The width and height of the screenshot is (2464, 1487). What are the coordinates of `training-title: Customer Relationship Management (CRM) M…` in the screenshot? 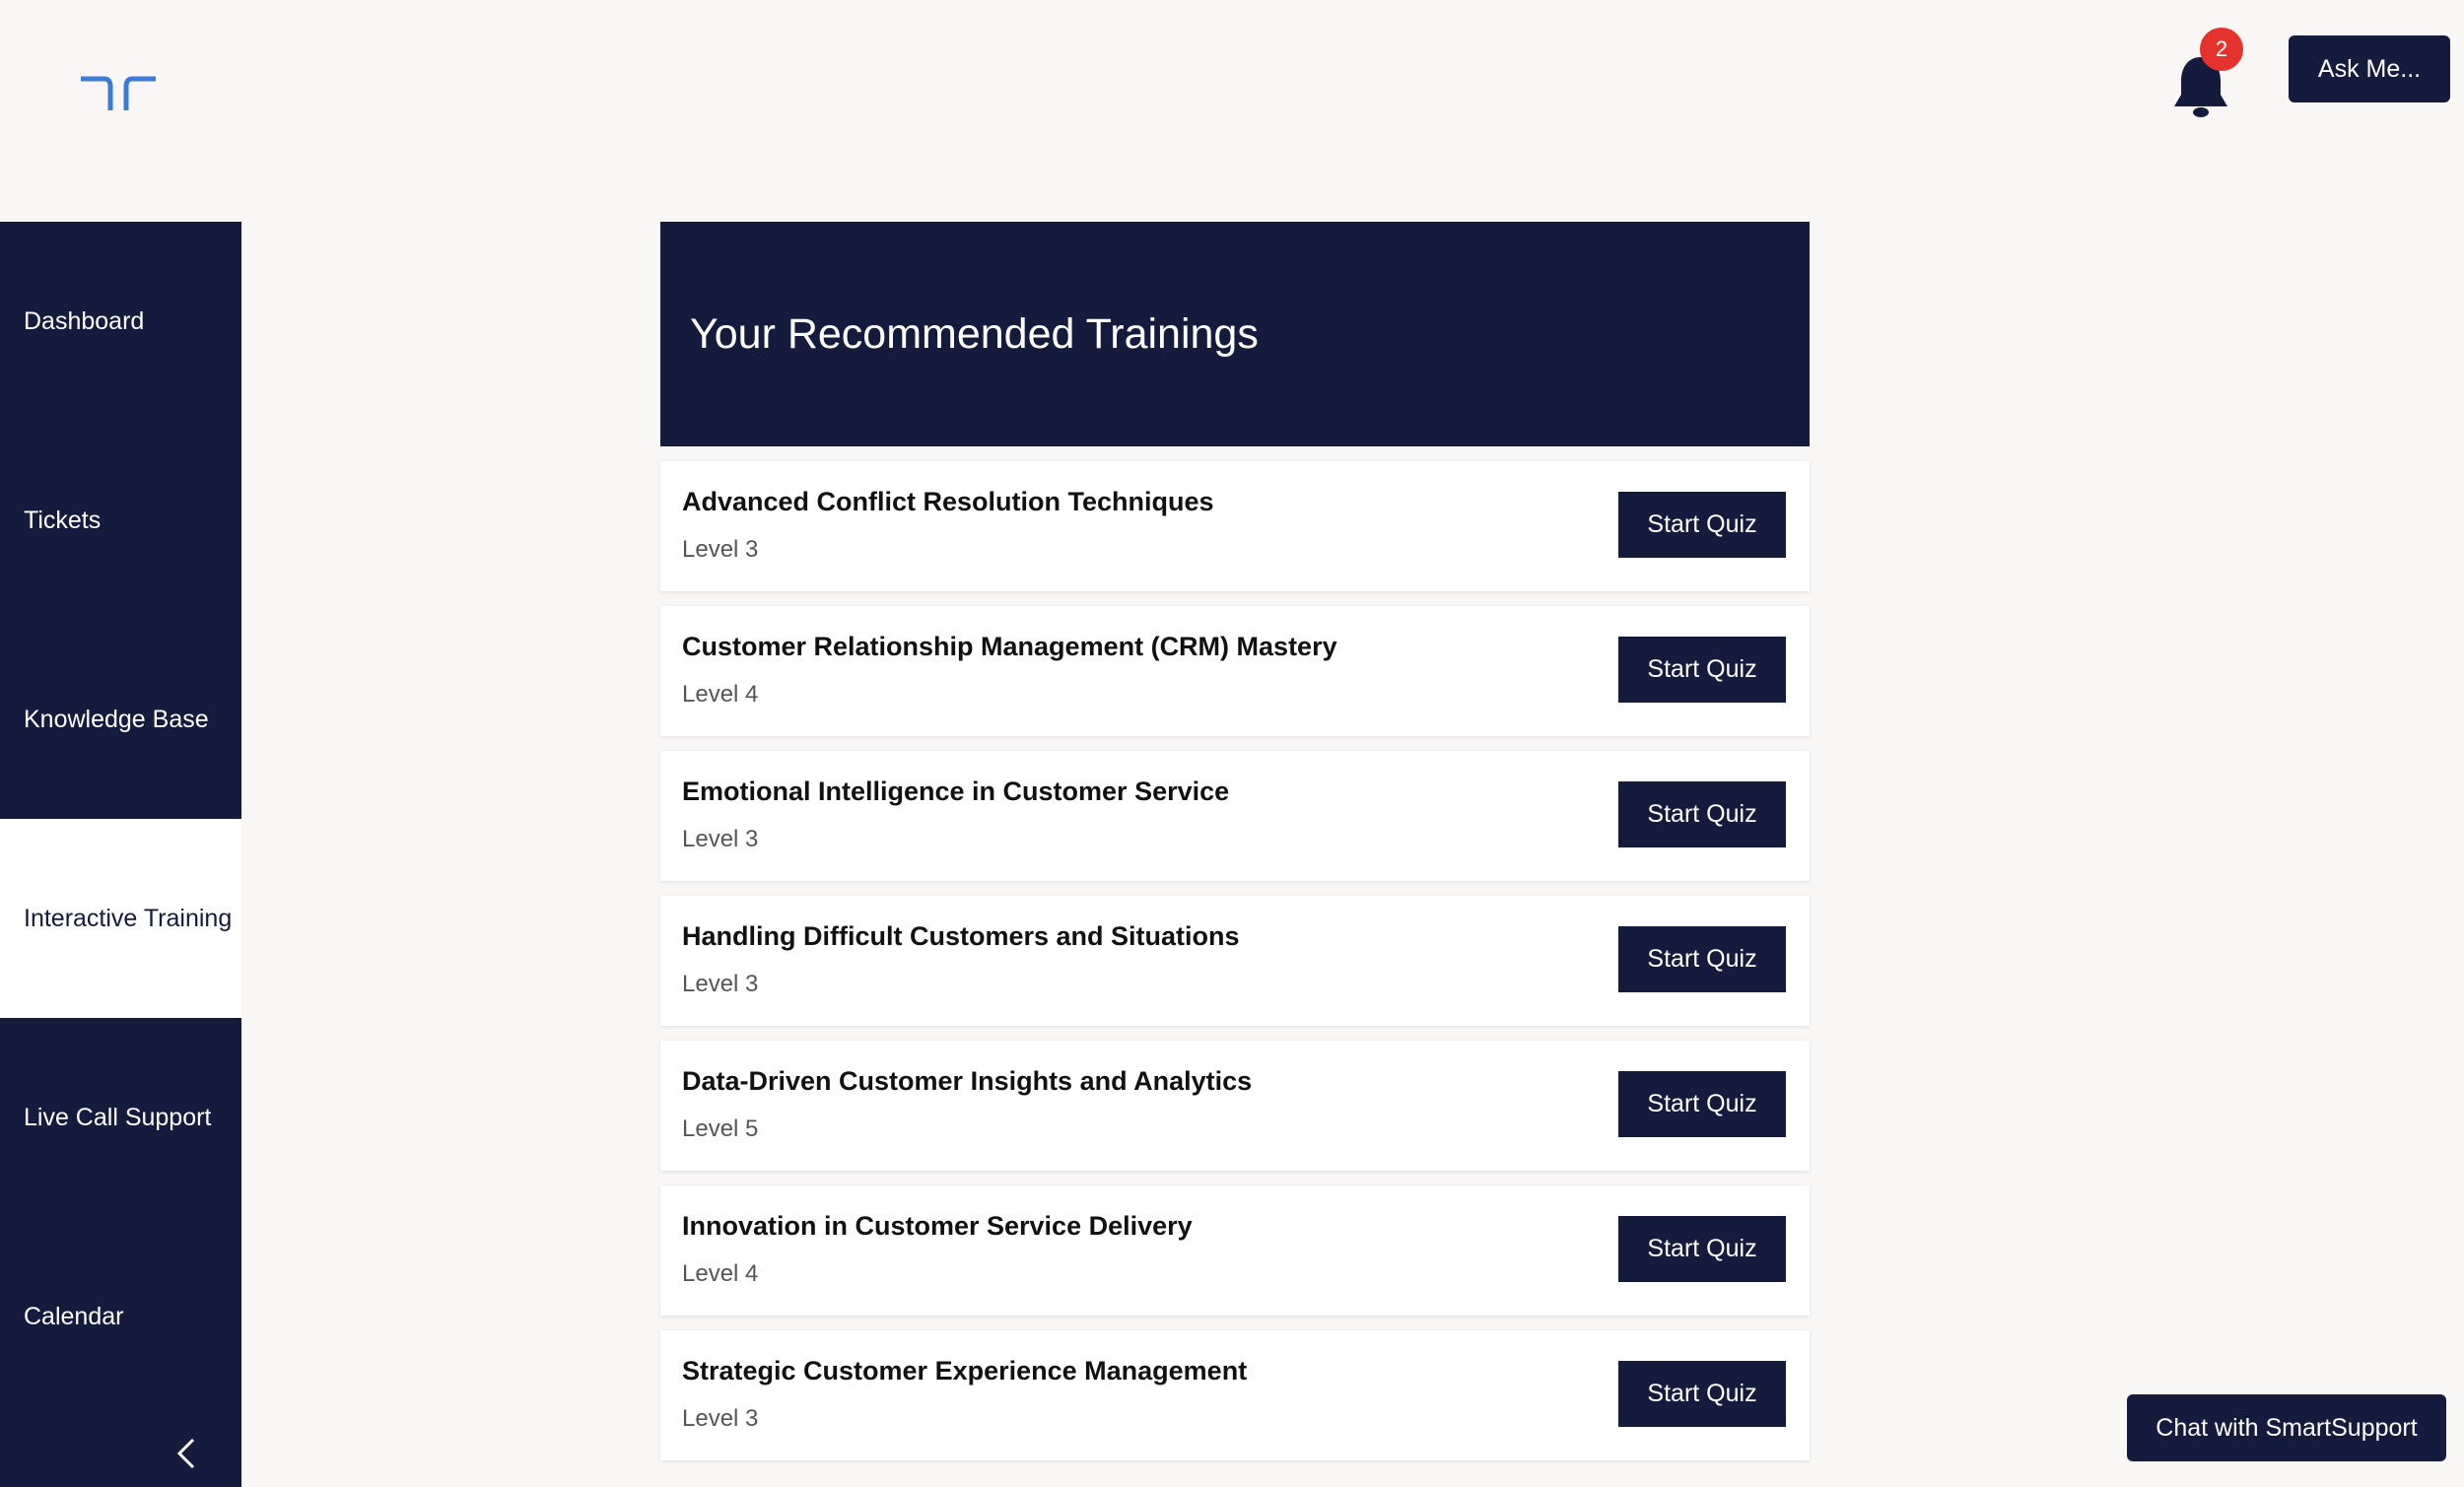 It's located at (1009, 647).